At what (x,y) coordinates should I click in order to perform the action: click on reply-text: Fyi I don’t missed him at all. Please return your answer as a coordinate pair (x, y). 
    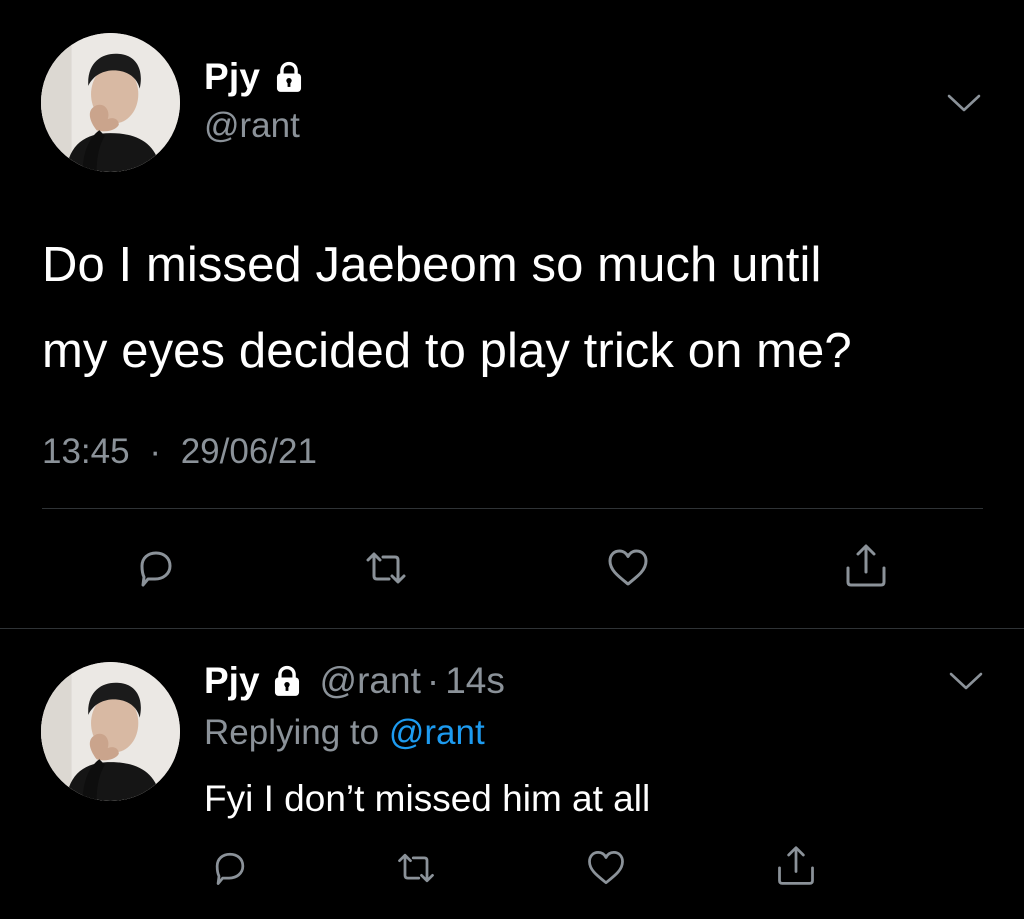
    Looking at the image, I should click on (427, 798).